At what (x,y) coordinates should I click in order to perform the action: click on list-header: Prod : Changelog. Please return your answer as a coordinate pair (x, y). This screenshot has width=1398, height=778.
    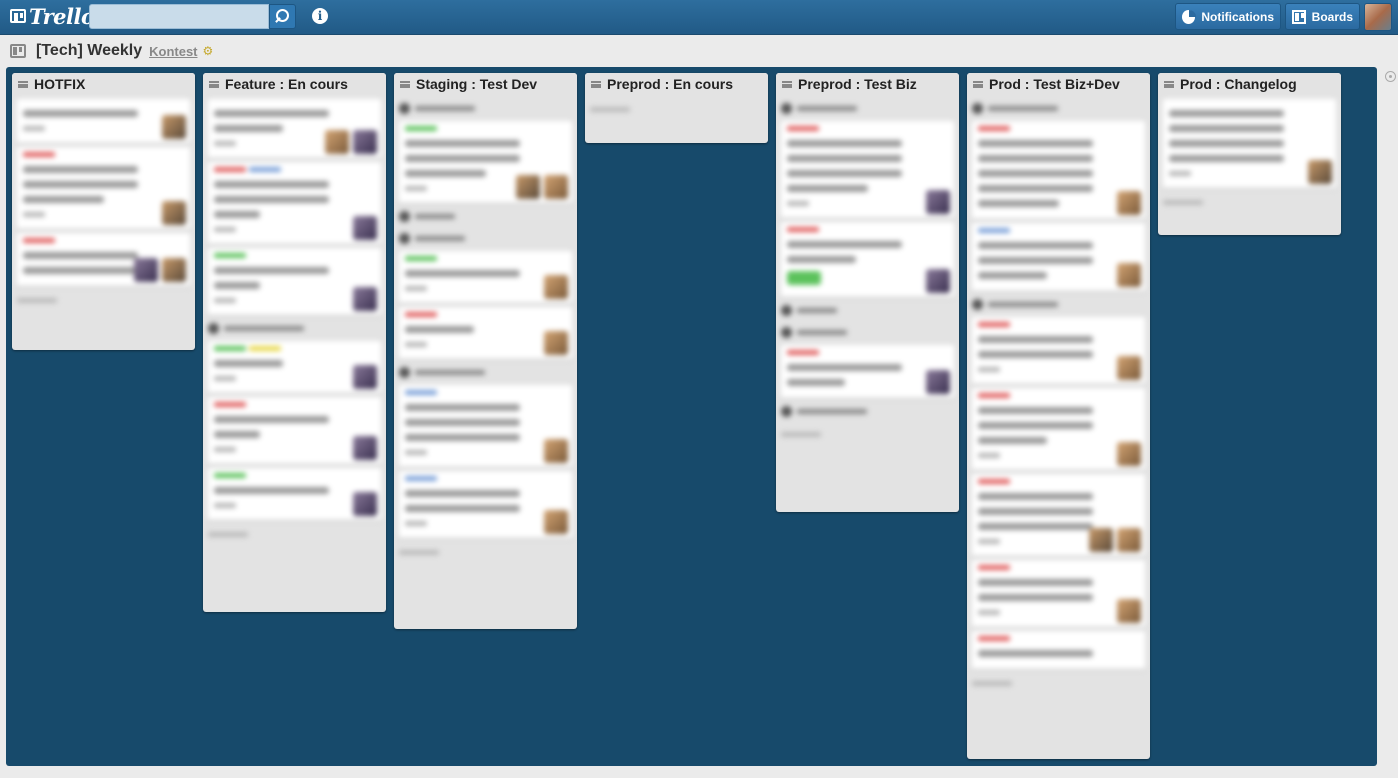
    Looking at the image, I should click on (1249, 84).